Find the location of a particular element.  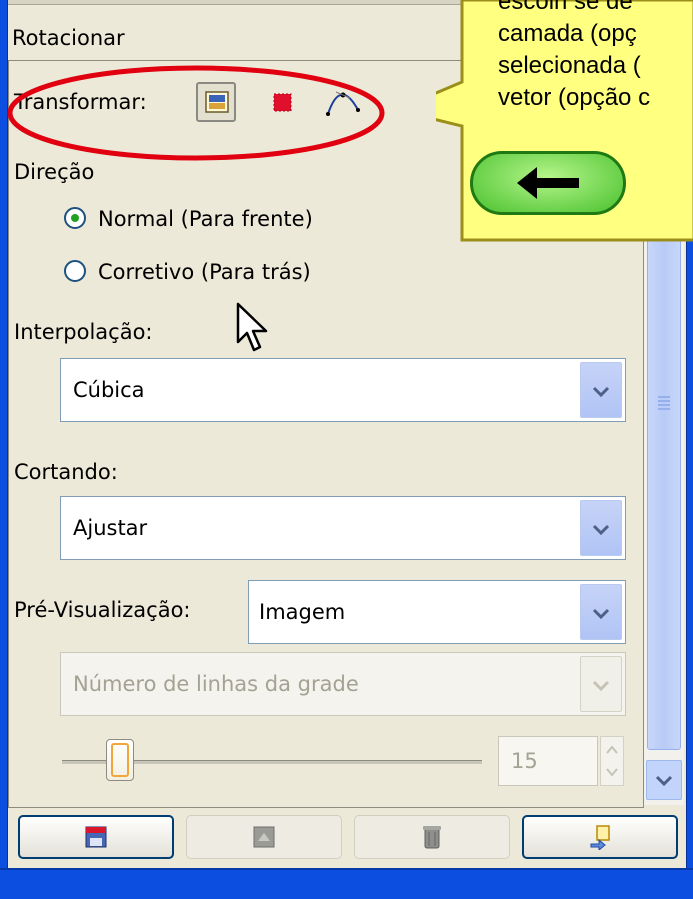

interpolation-value: Cúbica is located at coordinates (109, 390).